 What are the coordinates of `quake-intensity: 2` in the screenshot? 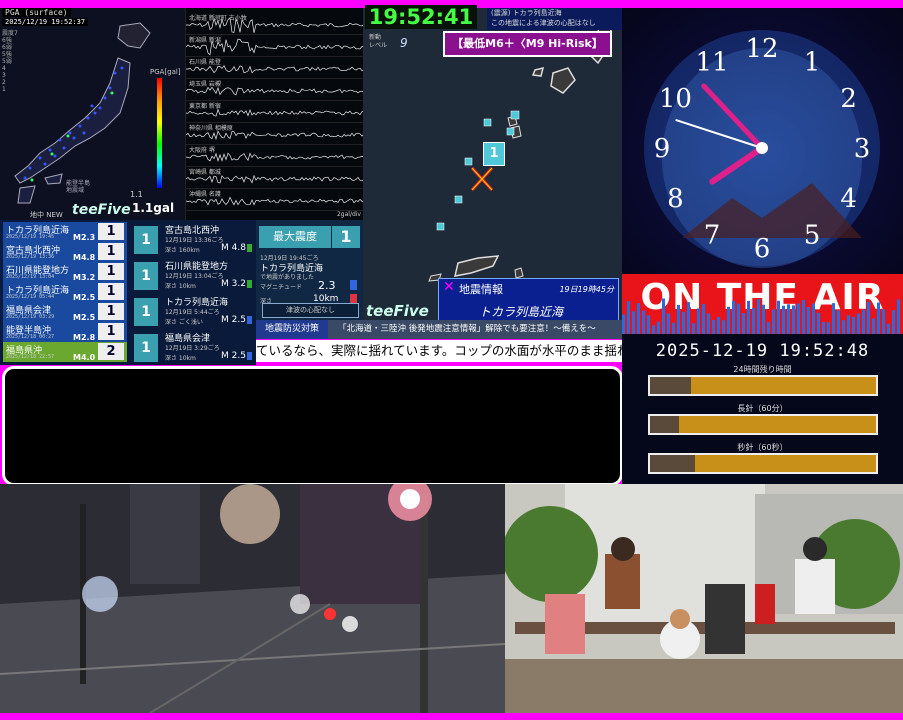 It's located at (111, 351).